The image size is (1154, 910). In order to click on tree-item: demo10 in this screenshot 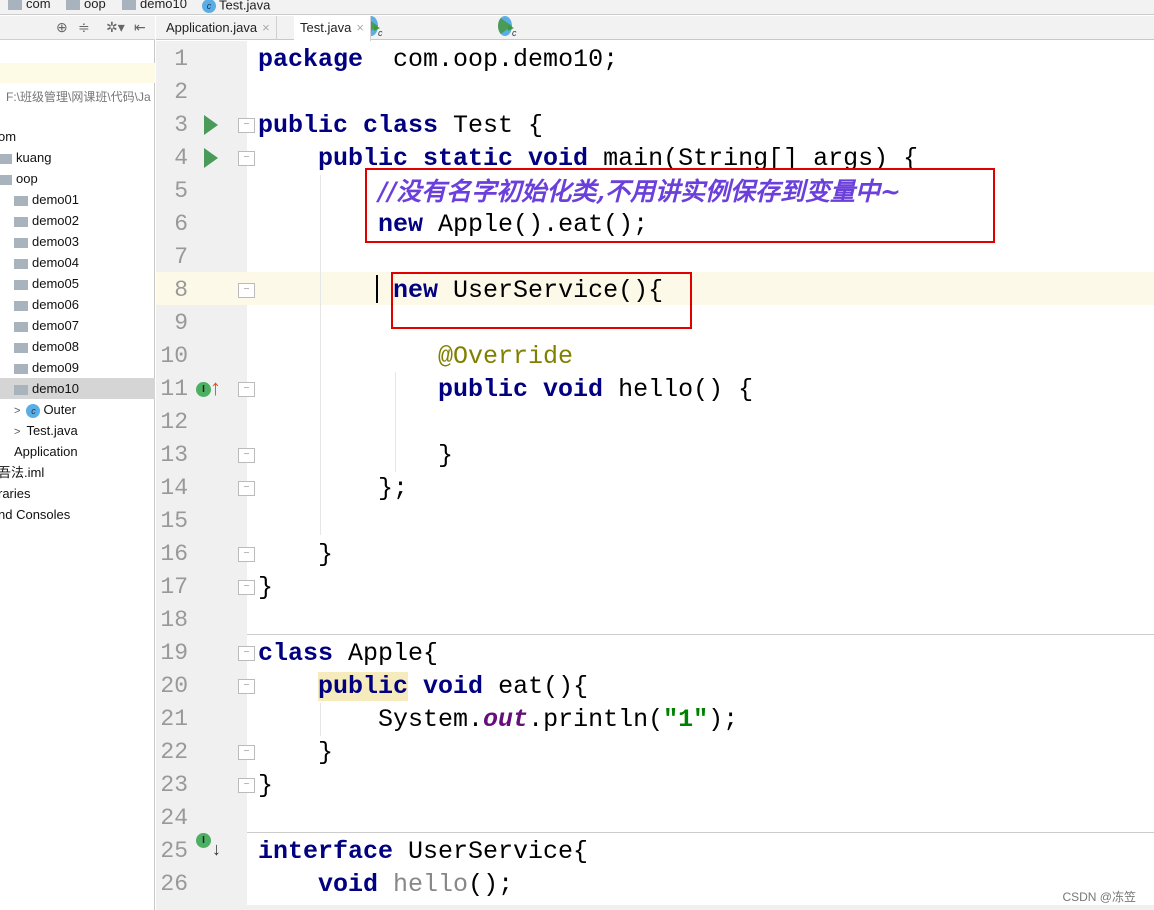, I will do `click(77, 388)`.